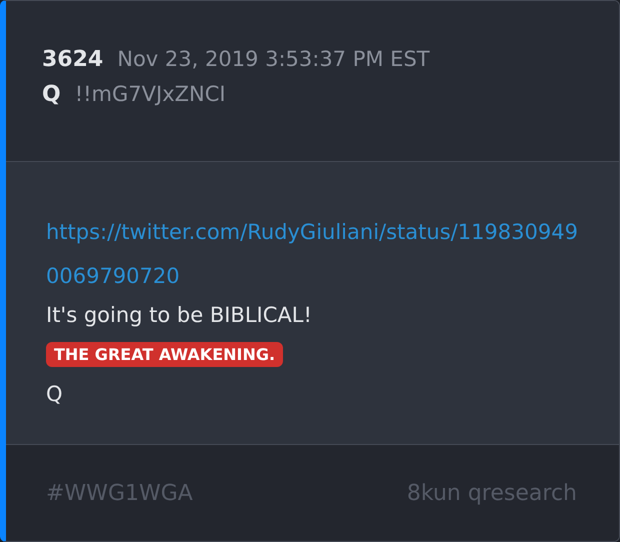 Image resolution: width=620 pixels, height=542 pixels. What do you see at coordinates (119, 493) in the screenshot?
I see `hashtag: #WWG1WGA` at bounding box center [119, 493].